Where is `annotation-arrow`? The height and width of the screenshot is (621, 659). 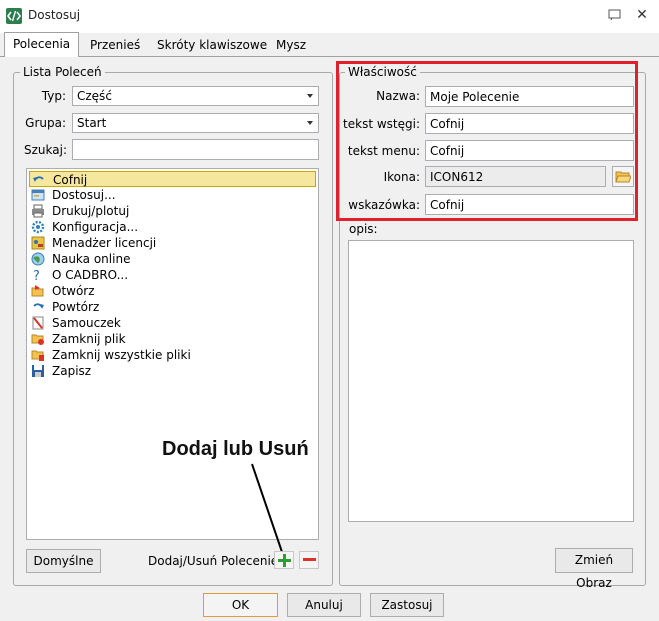
annotation-arrow is located at coordinates (267, 508).